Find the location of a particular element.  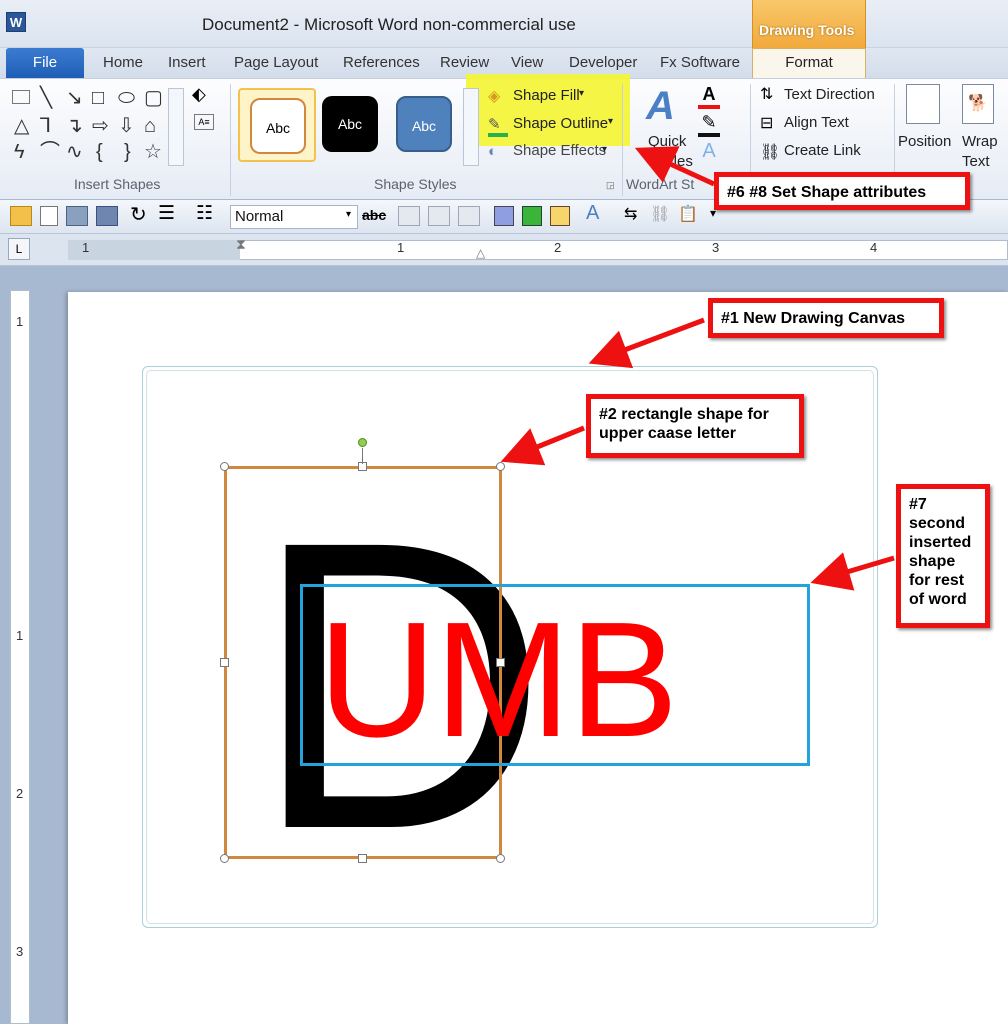

callout-shape-attributes: #6 #8 Set Shape attributes is located at coordinates (842, 191).